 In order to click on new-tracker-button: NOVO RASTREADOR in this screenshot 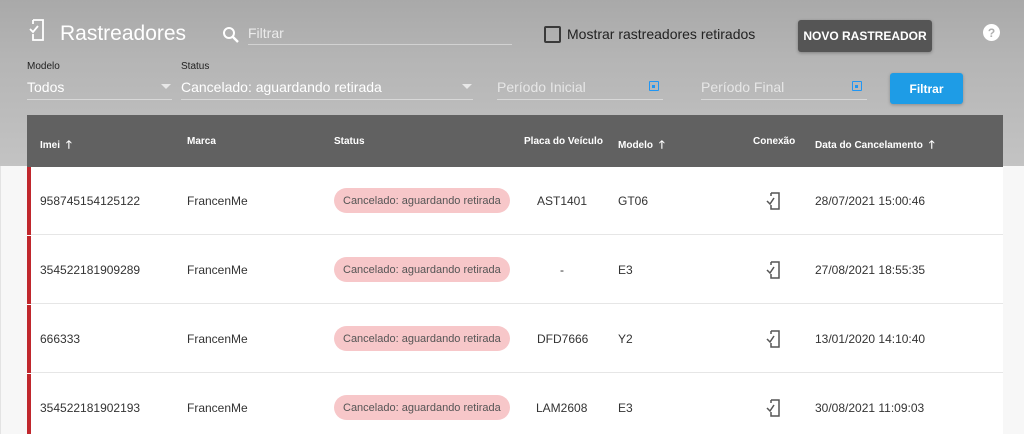, I will do `click(865, 36)`.